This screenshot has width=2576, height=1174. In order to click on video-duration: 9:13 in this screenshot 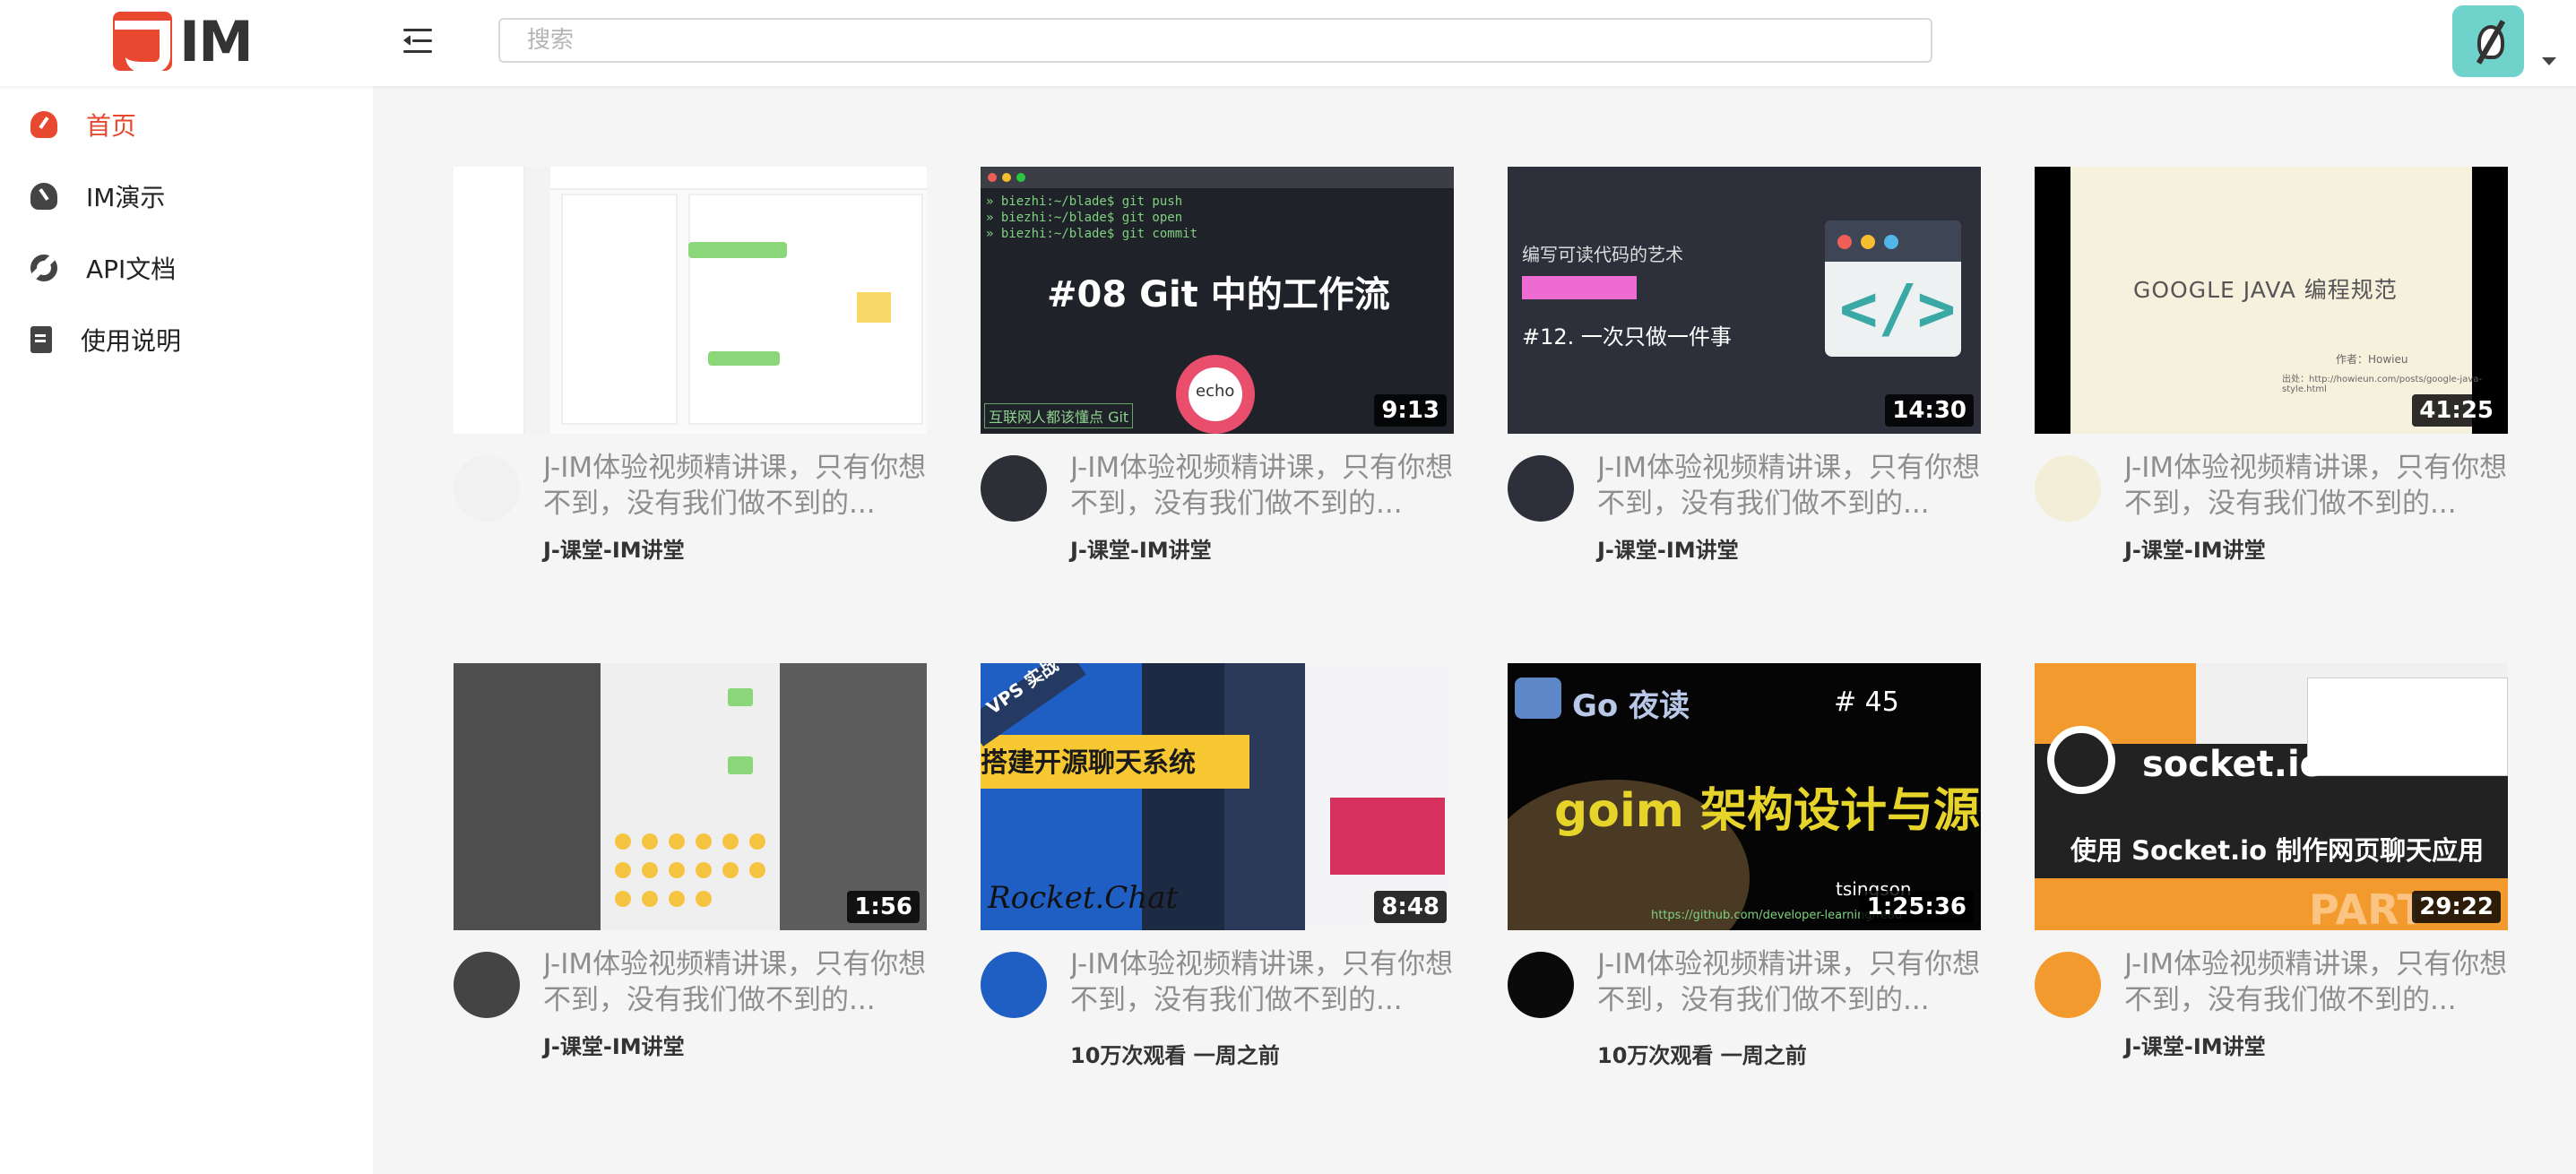, I will do `click(1410, 410)`.